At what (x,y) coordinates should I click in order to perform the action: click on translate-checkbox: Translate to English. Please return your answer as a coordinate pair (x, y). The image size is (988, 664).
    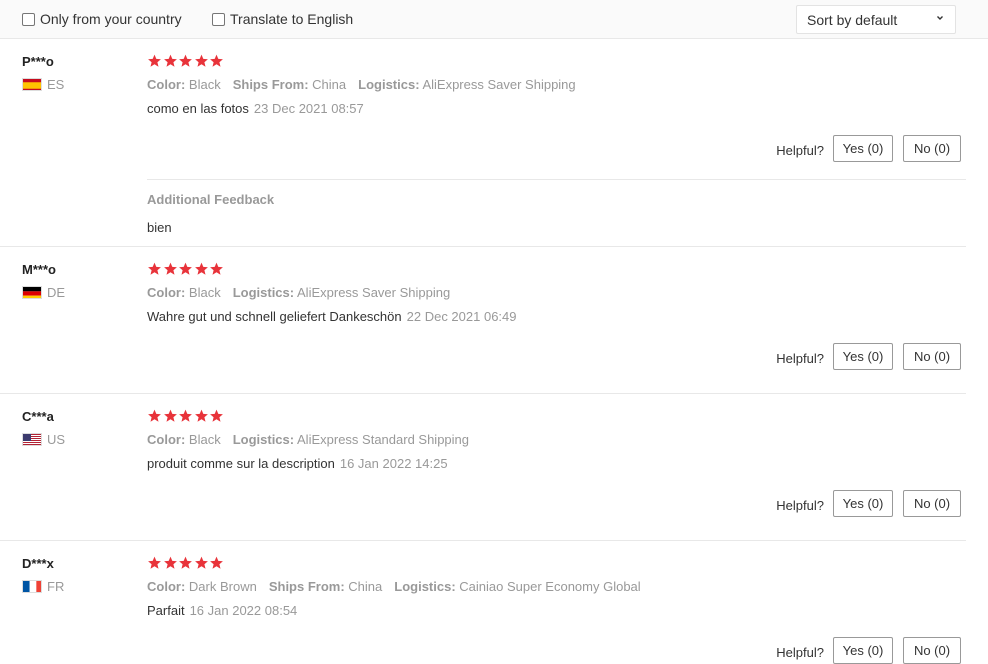
    Looking at the image, I should click on (282, 19).